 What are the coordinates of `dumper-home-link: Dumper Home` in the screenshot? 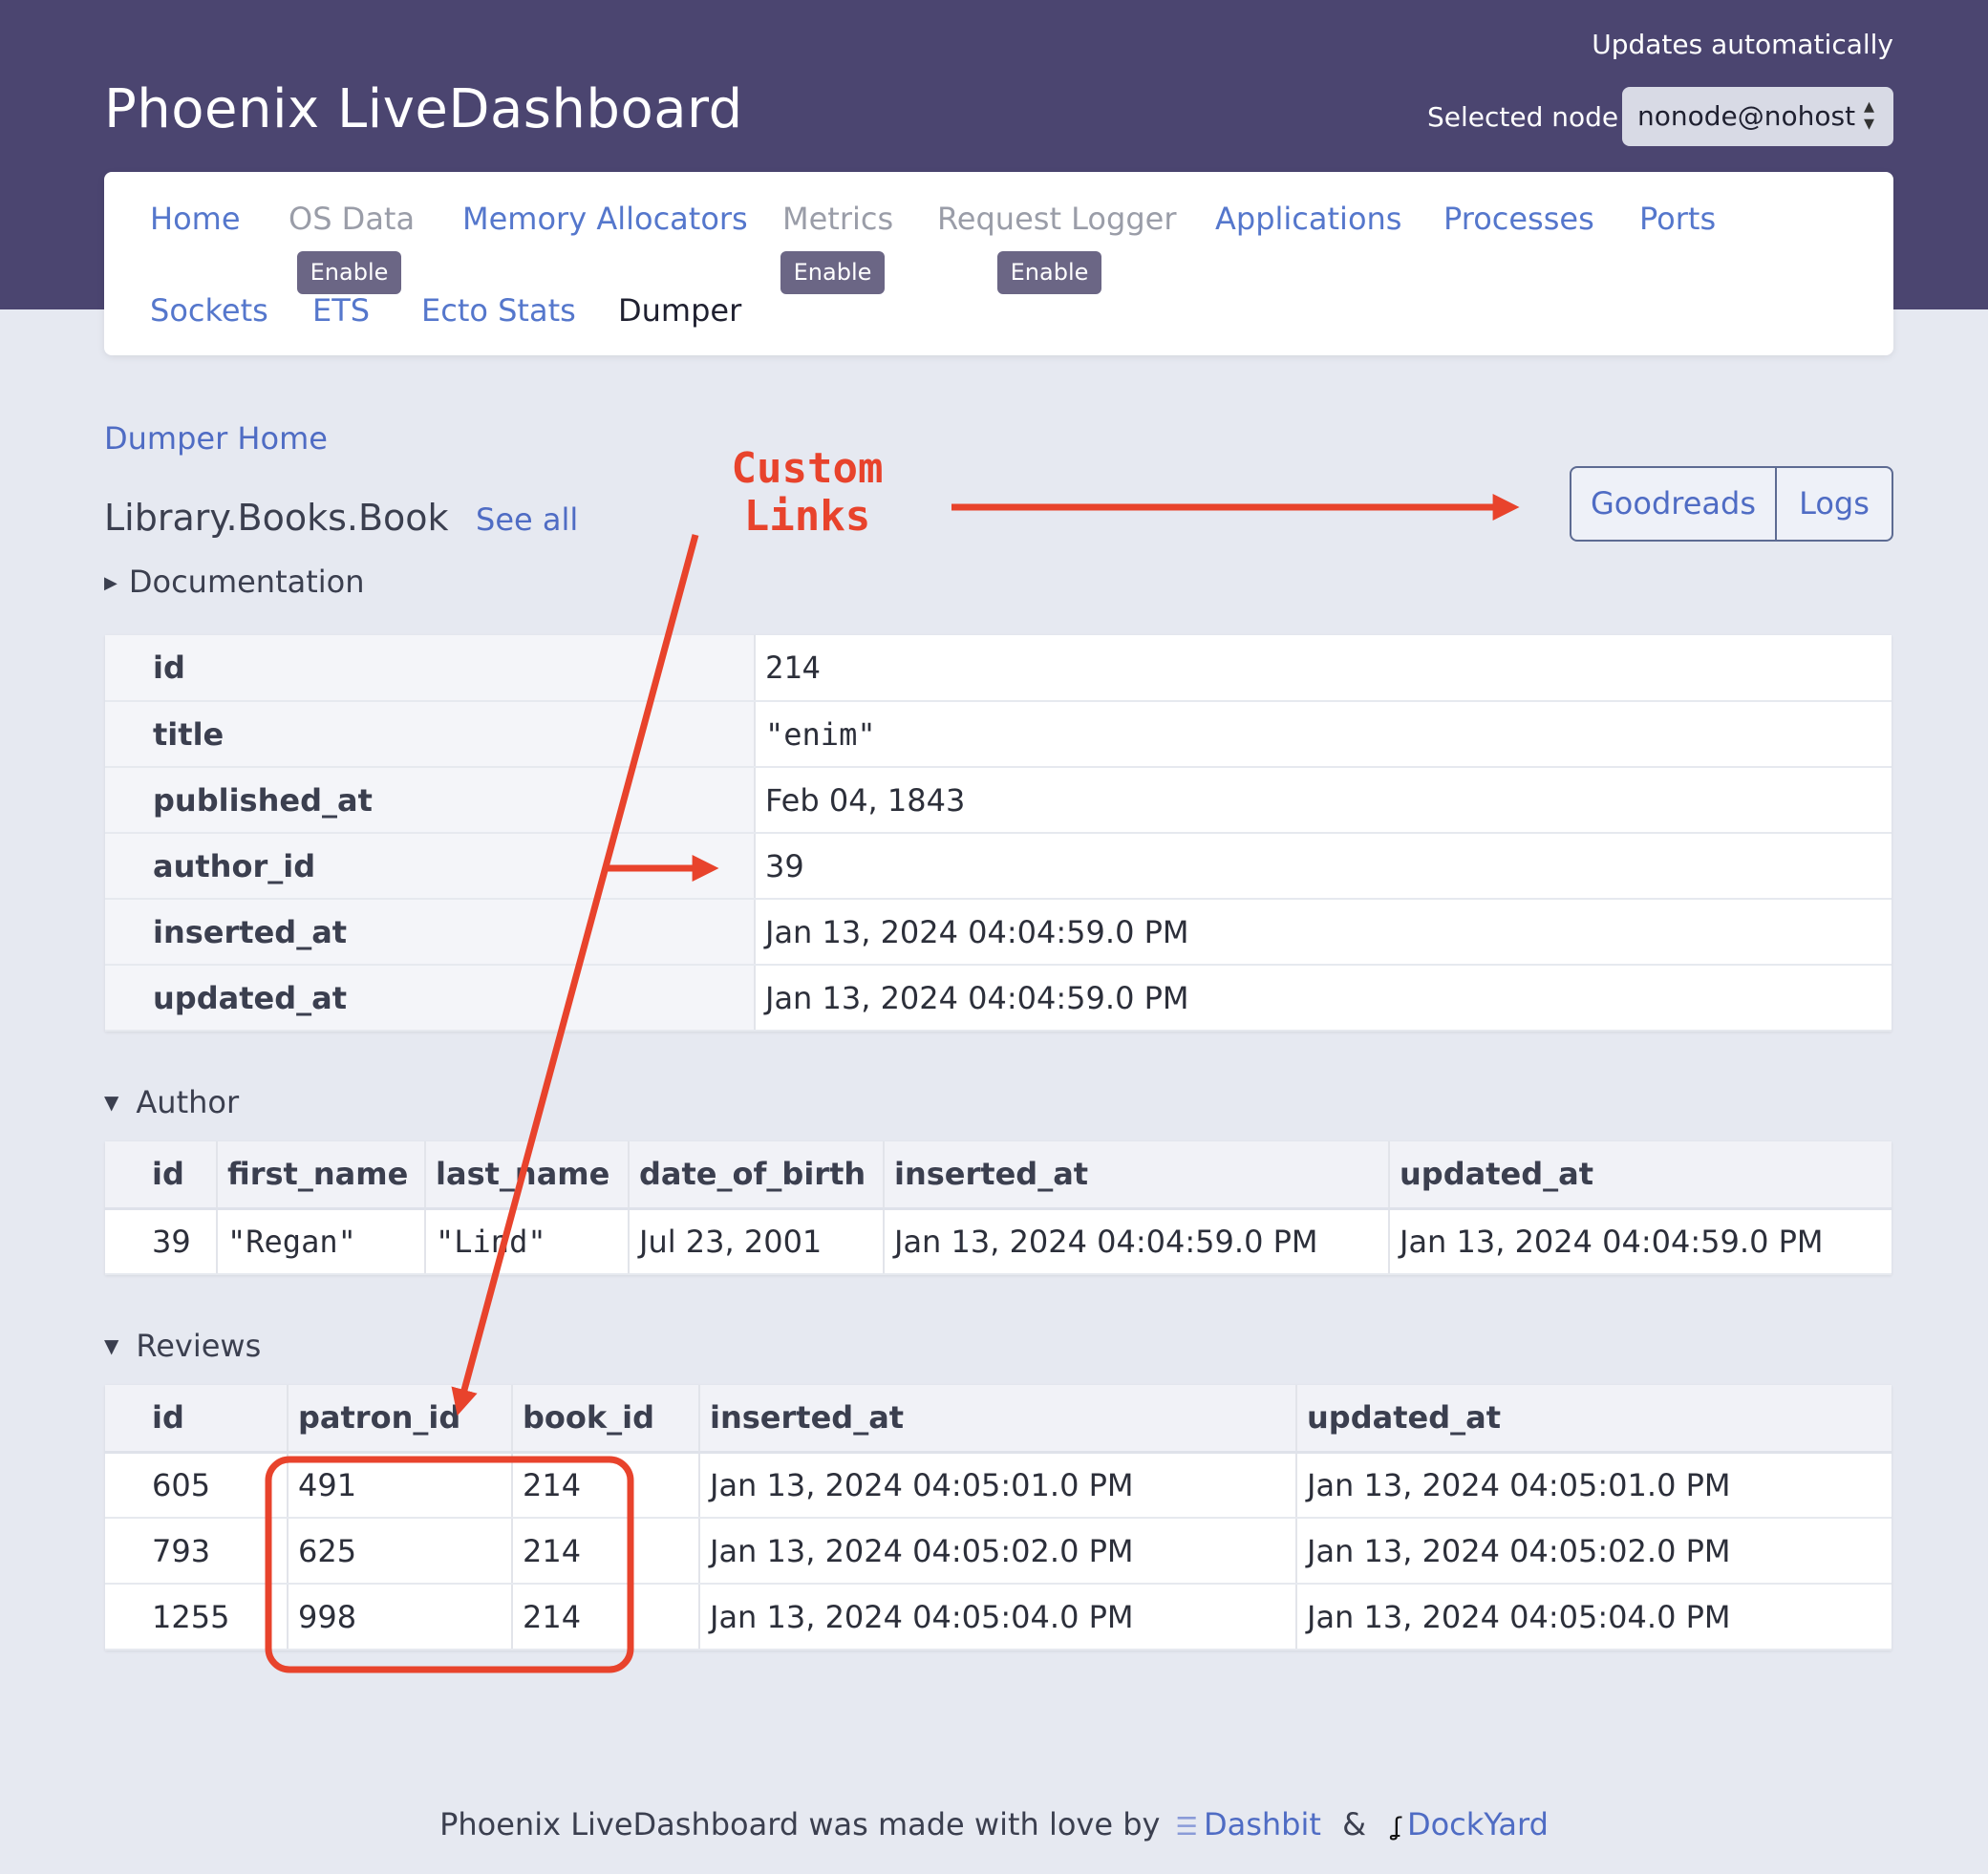 It's located at (216, 438).